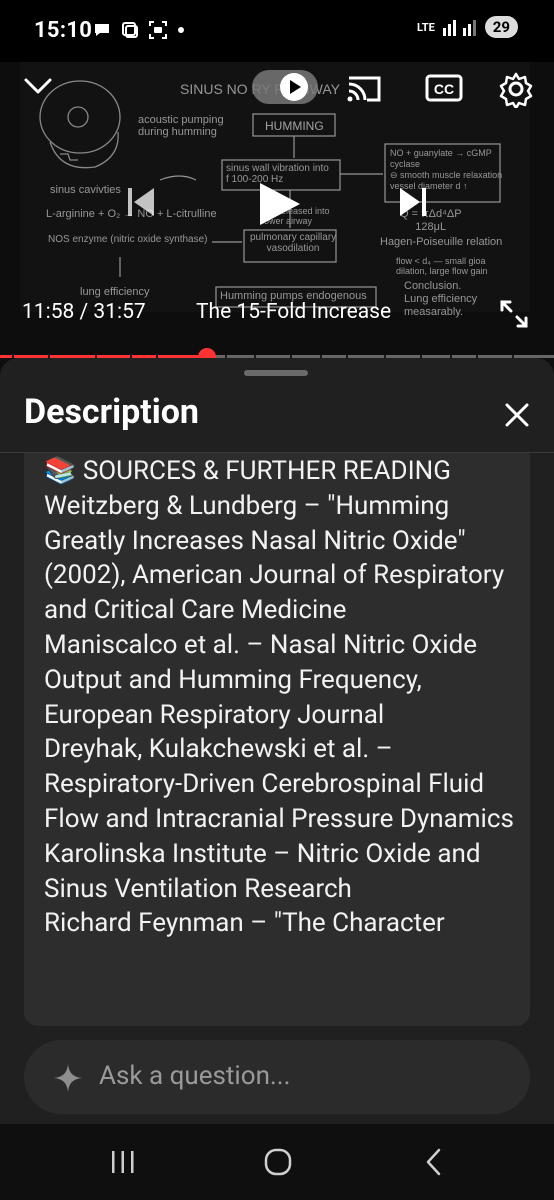 The width and height of the screenshot is (554, 1200). Describe the element at coordinates (426, 27) in the screenshot. I see `network-label: LTE` at that location.